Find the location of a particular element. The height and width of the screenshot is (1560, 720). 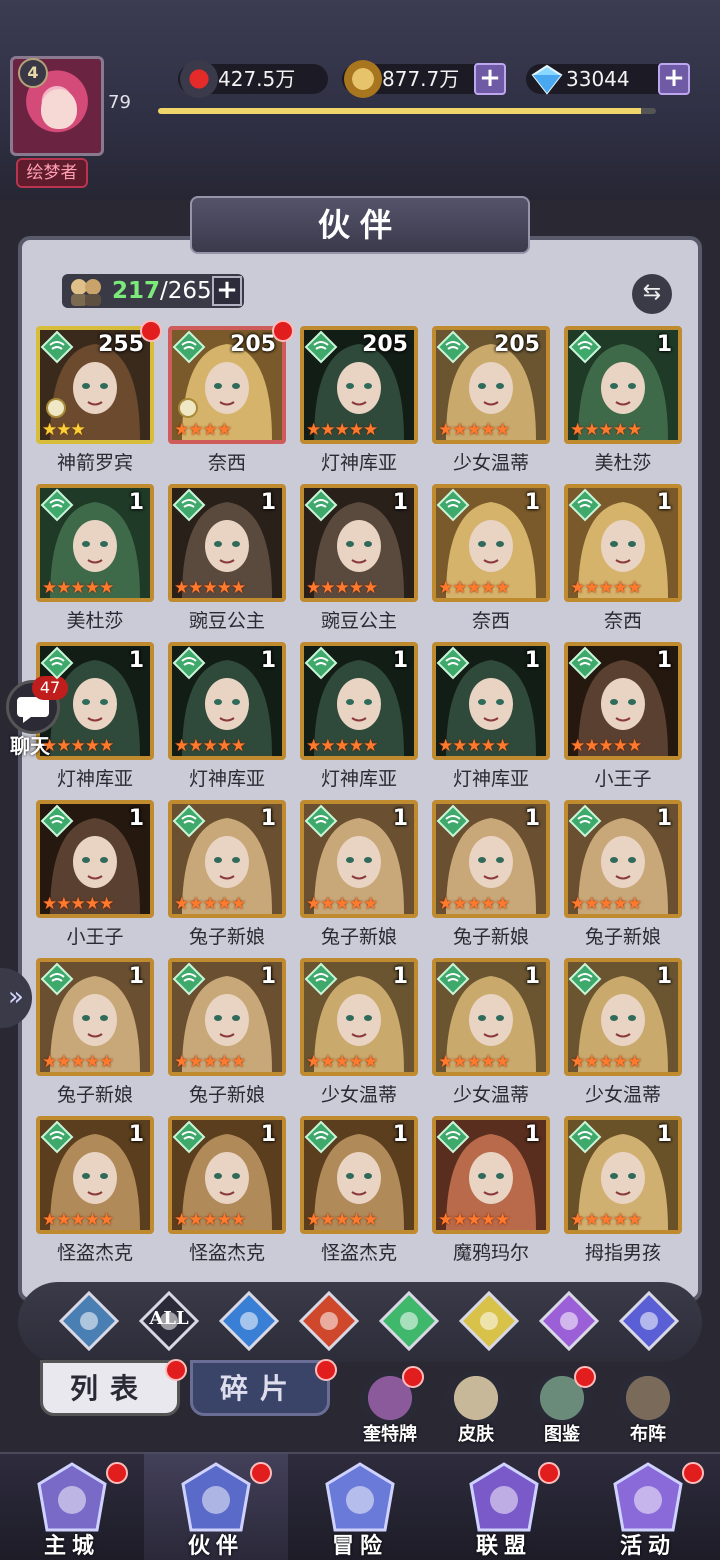

nav-item-2: 冒险 is located at coordinates (360, 1507).